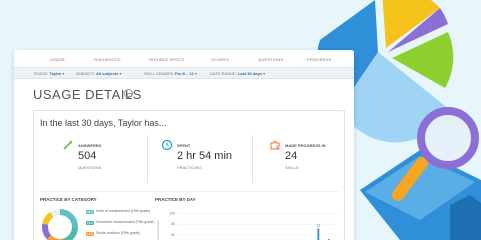 The width and height of the screenshot is (481, 240). I want to click on filter-label: Stage:, so click(41, 73).